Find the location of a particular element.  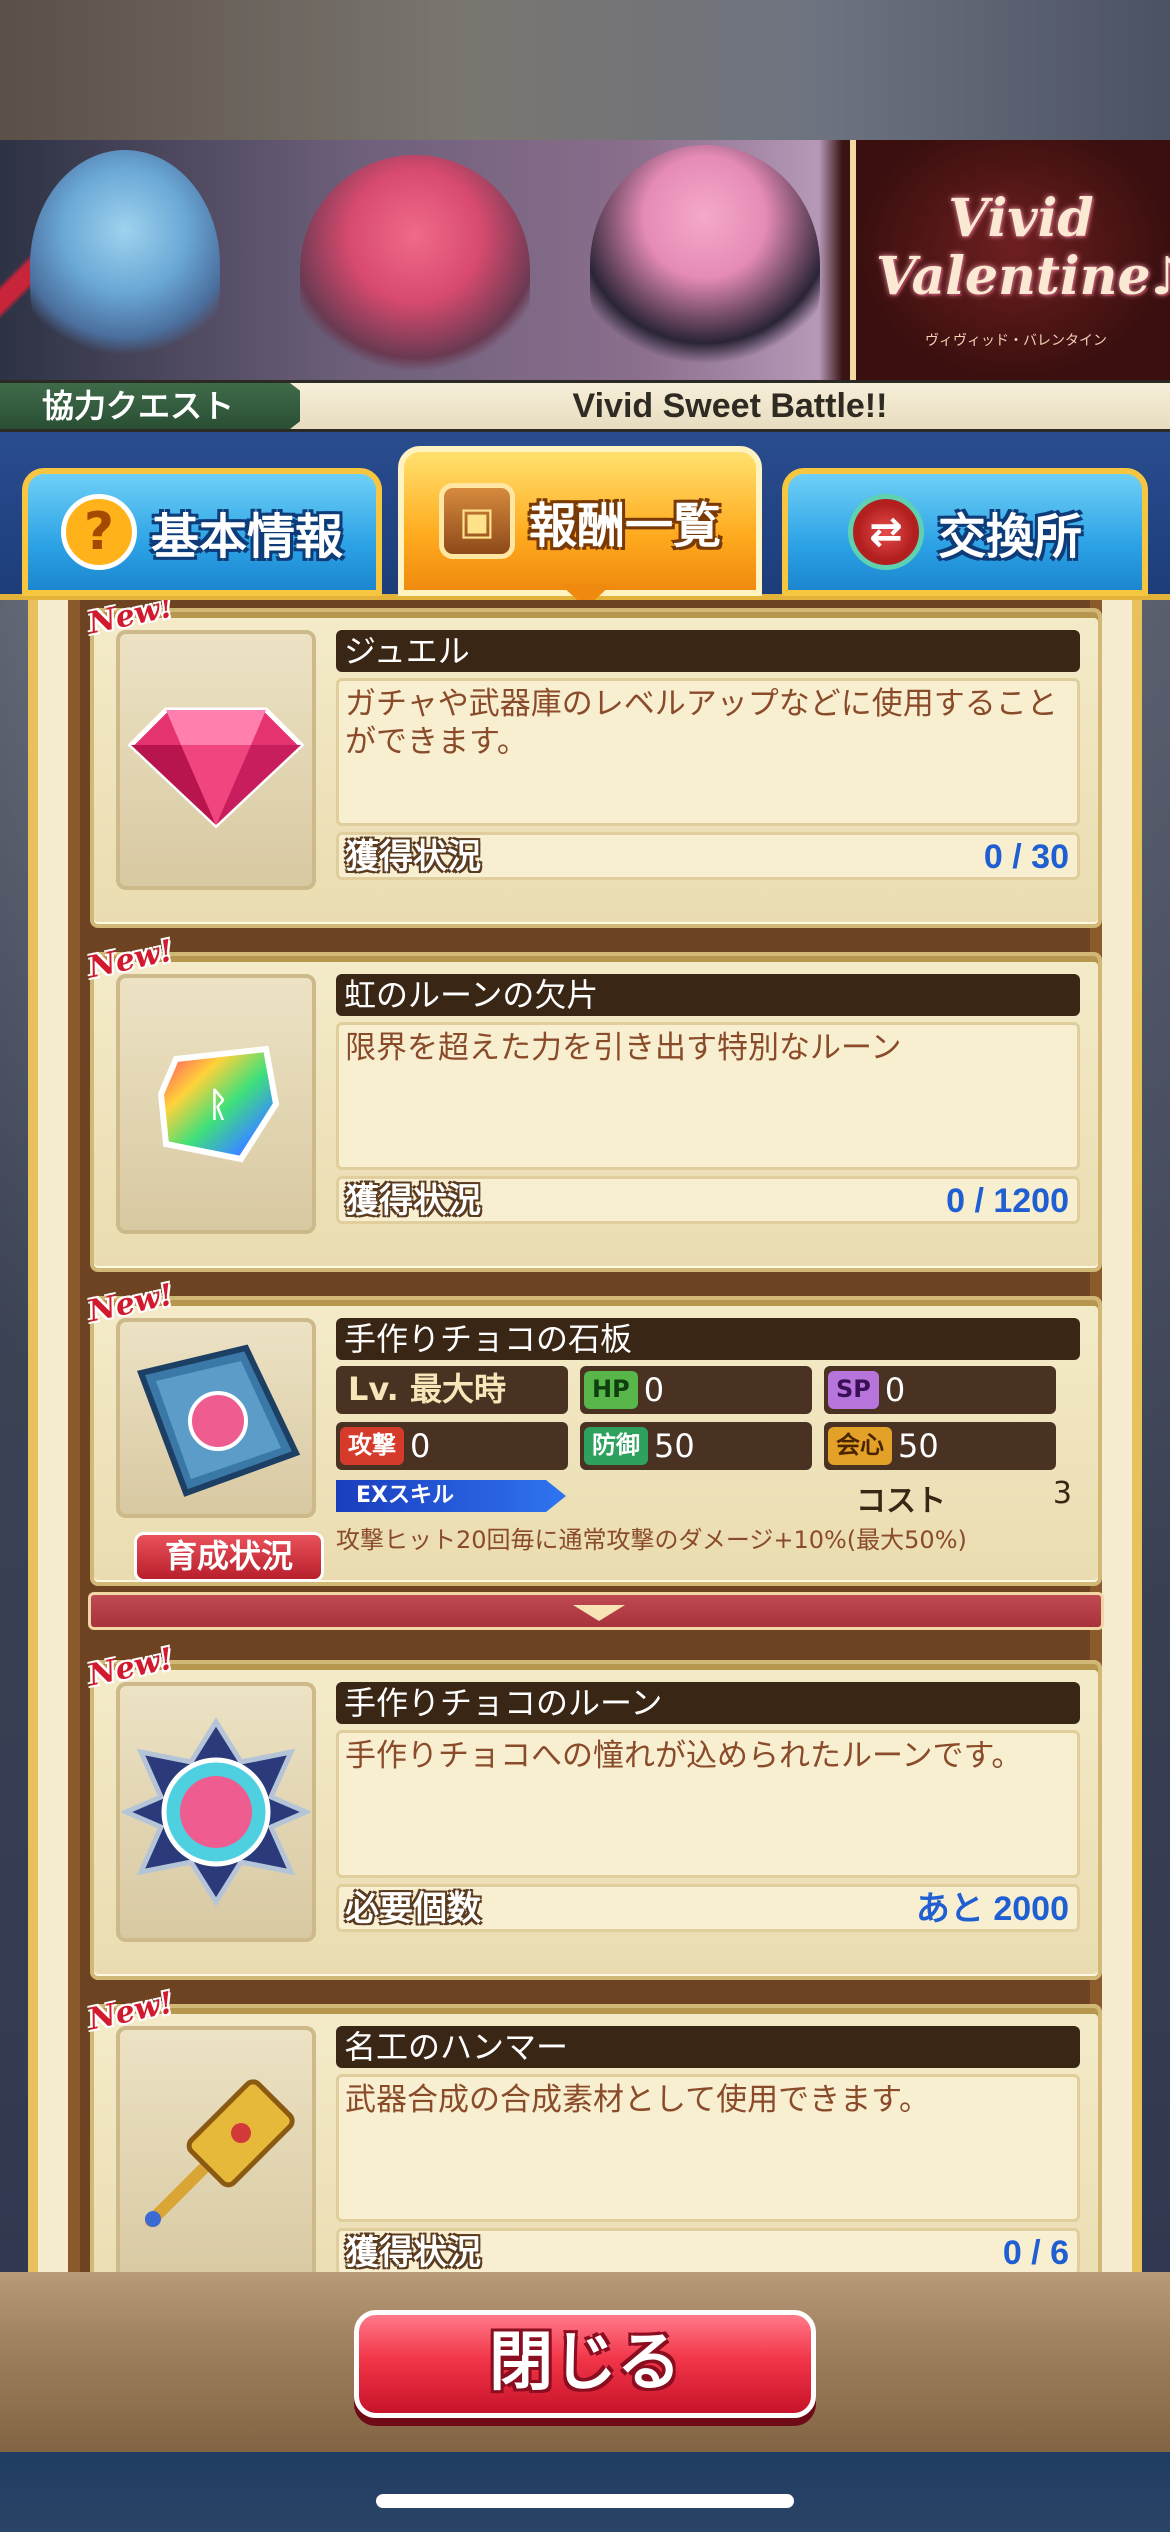

event-logo: Vivid Valentine♪ ヴィヴィッド・バレンタイン is located at coordinates (1010, 260).